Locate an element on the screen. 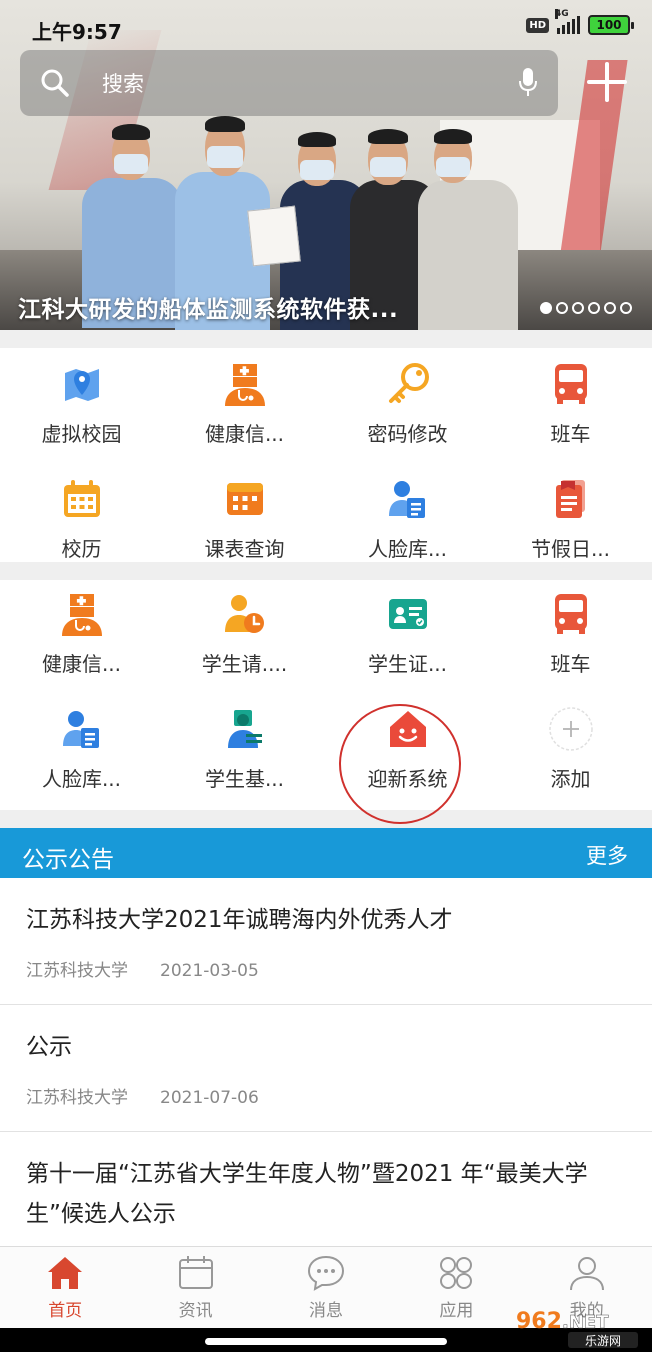 The height and width of the screenshot is (1352, 652). tab-messages: 消息 is located at coordinates (326, 1287).